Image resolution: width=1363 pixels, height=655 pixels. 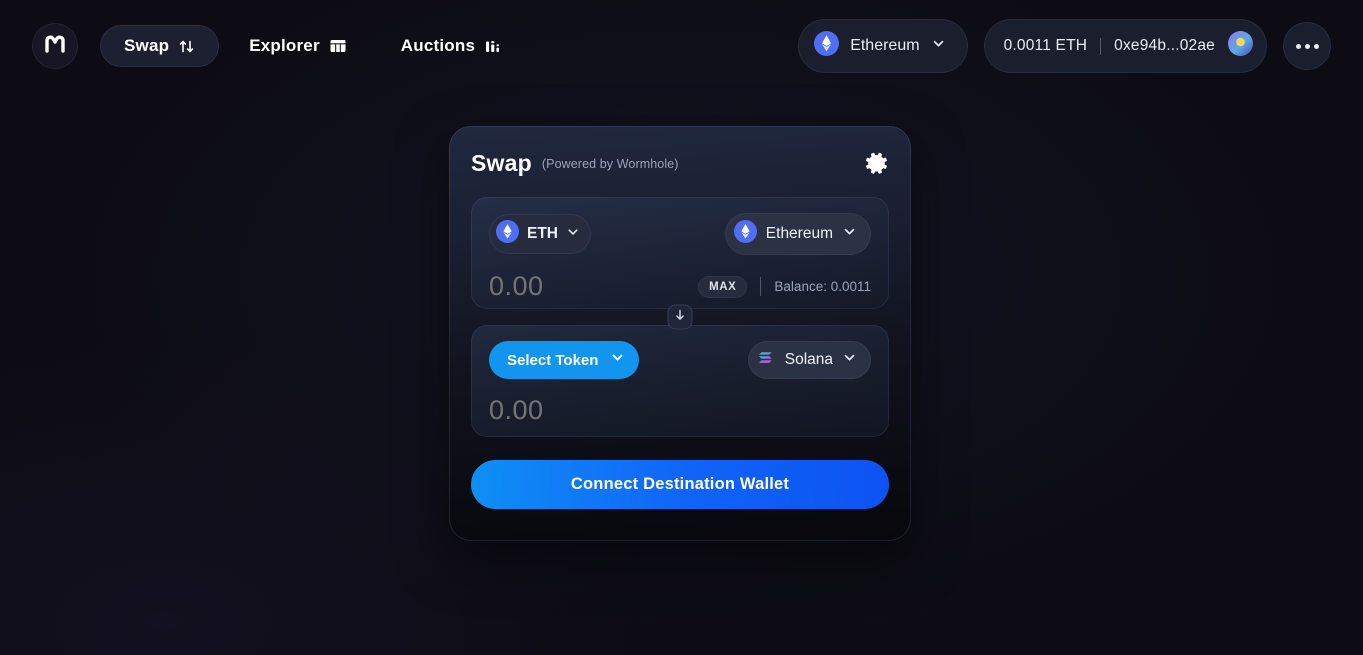 I want to click on nav-item-swap: Swap, so click(x=160, y=46).